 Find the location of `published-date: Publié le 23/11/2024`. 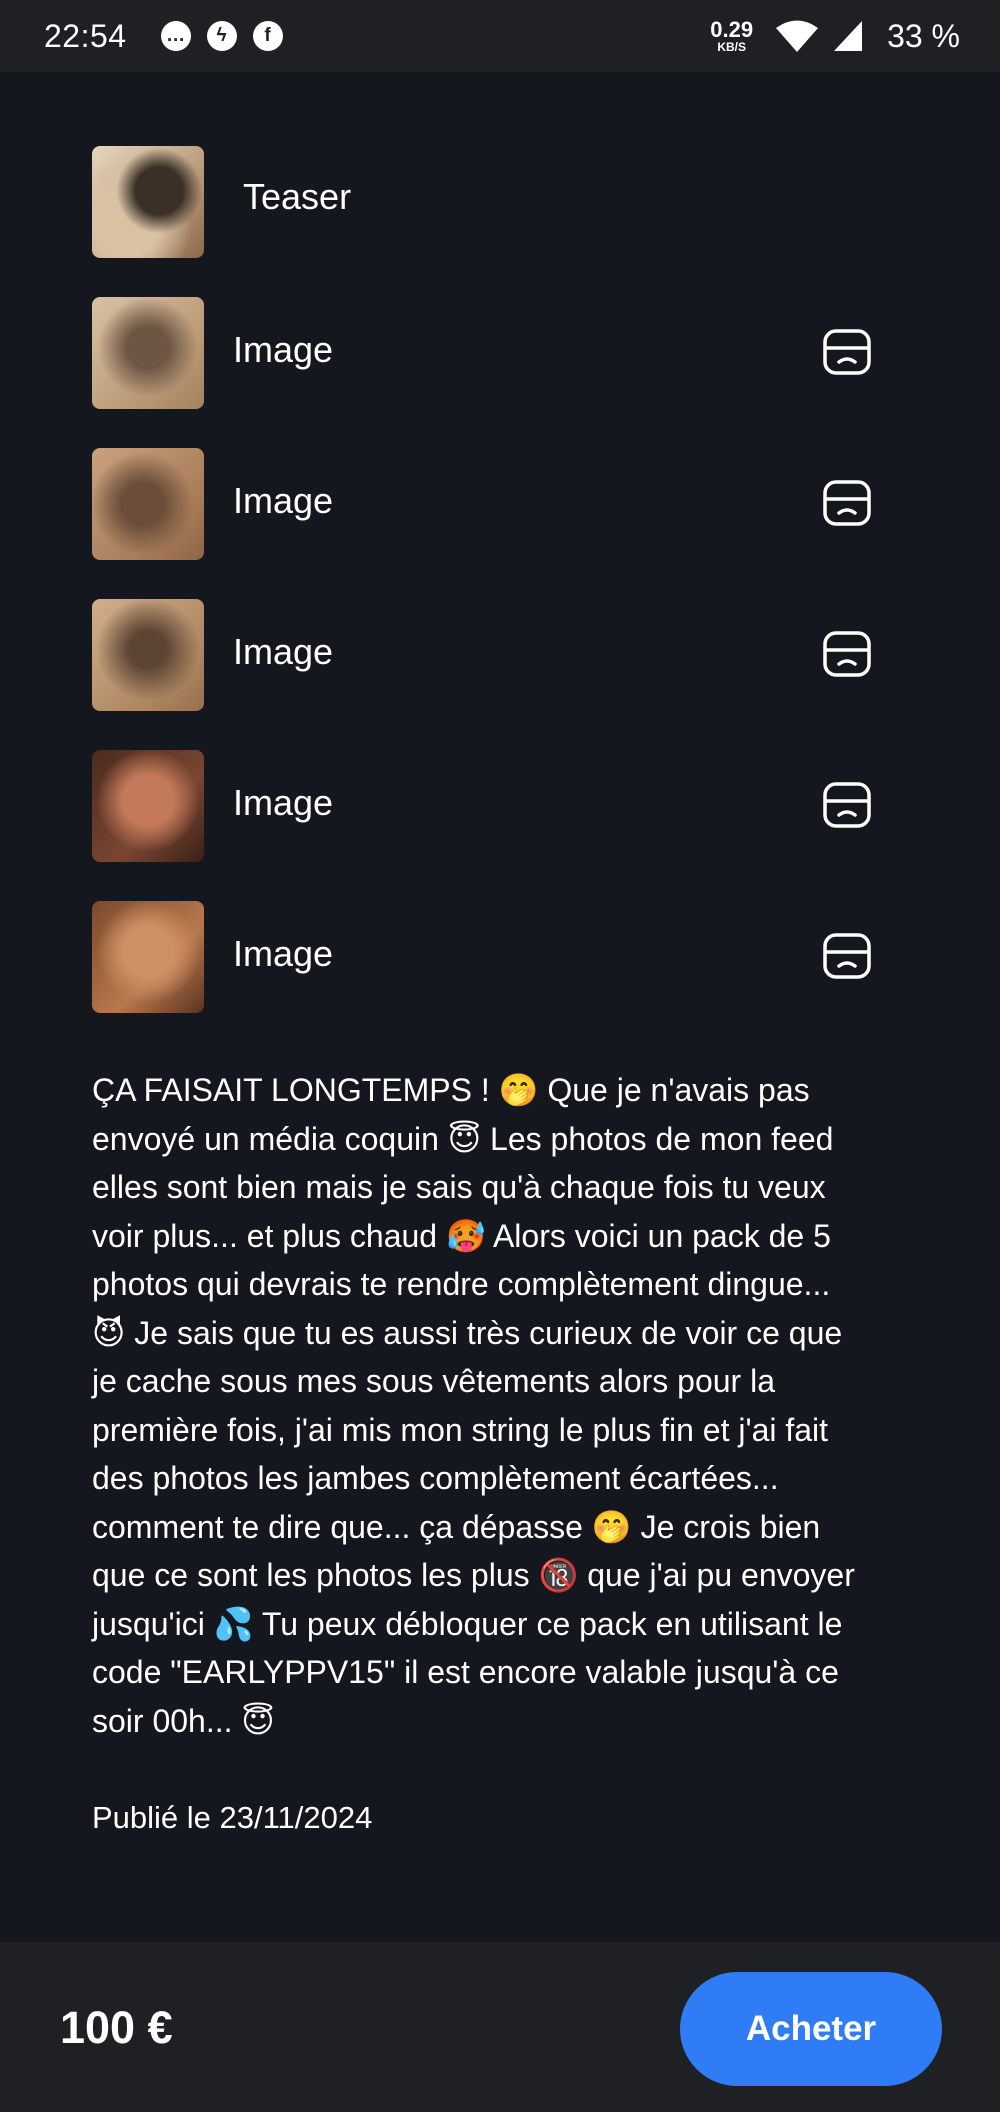

published-date: Publié le 23/11/2024 is located at coordinates (232, 1817).